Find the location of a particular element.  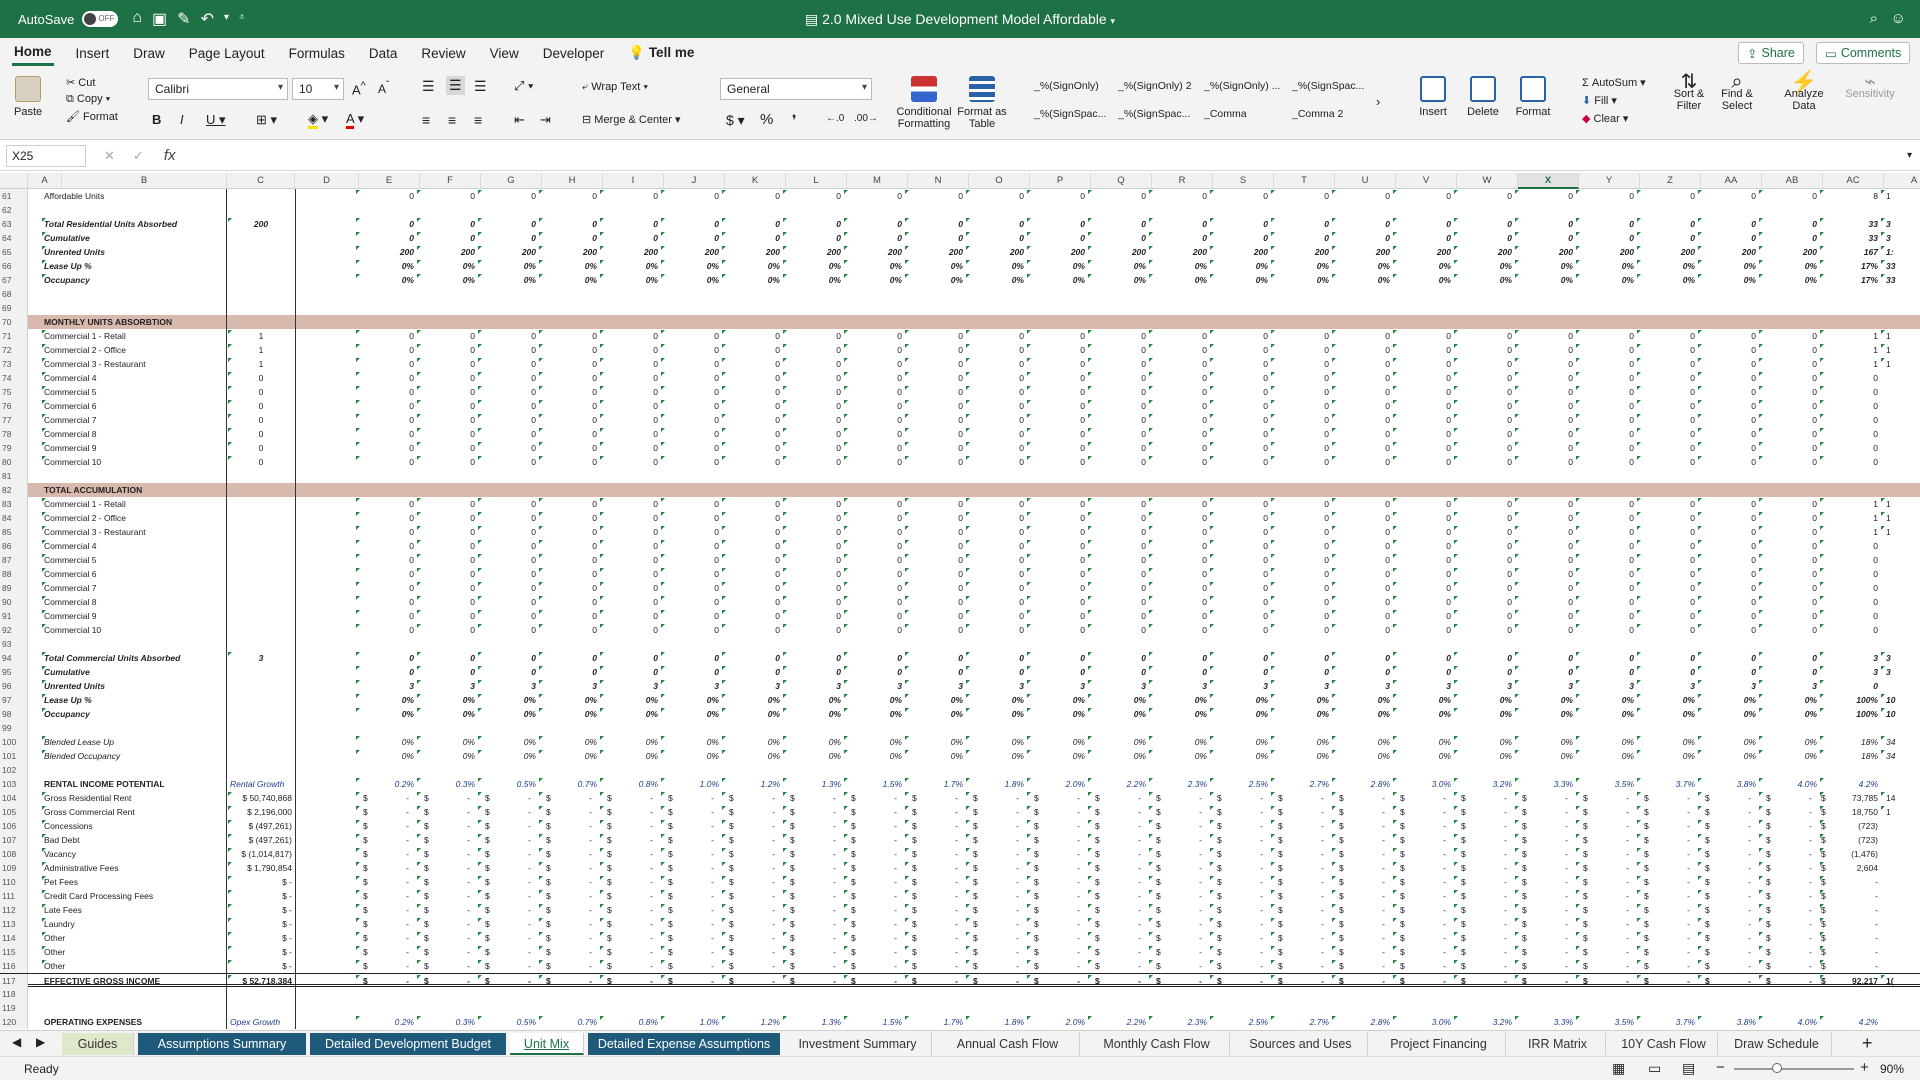

row-label: Concessions is located at coordinates (134, 826).